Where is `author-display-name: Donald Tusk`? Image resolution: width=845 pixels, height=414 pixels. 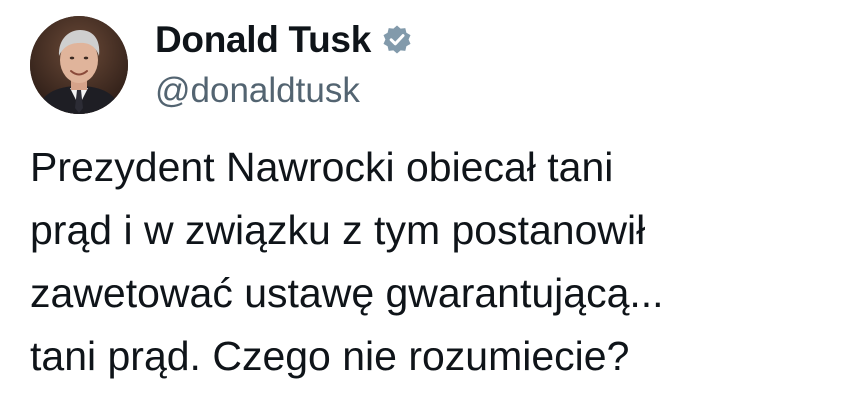 author-display-name: Donald Tusk is located at coordinates (263, 40).